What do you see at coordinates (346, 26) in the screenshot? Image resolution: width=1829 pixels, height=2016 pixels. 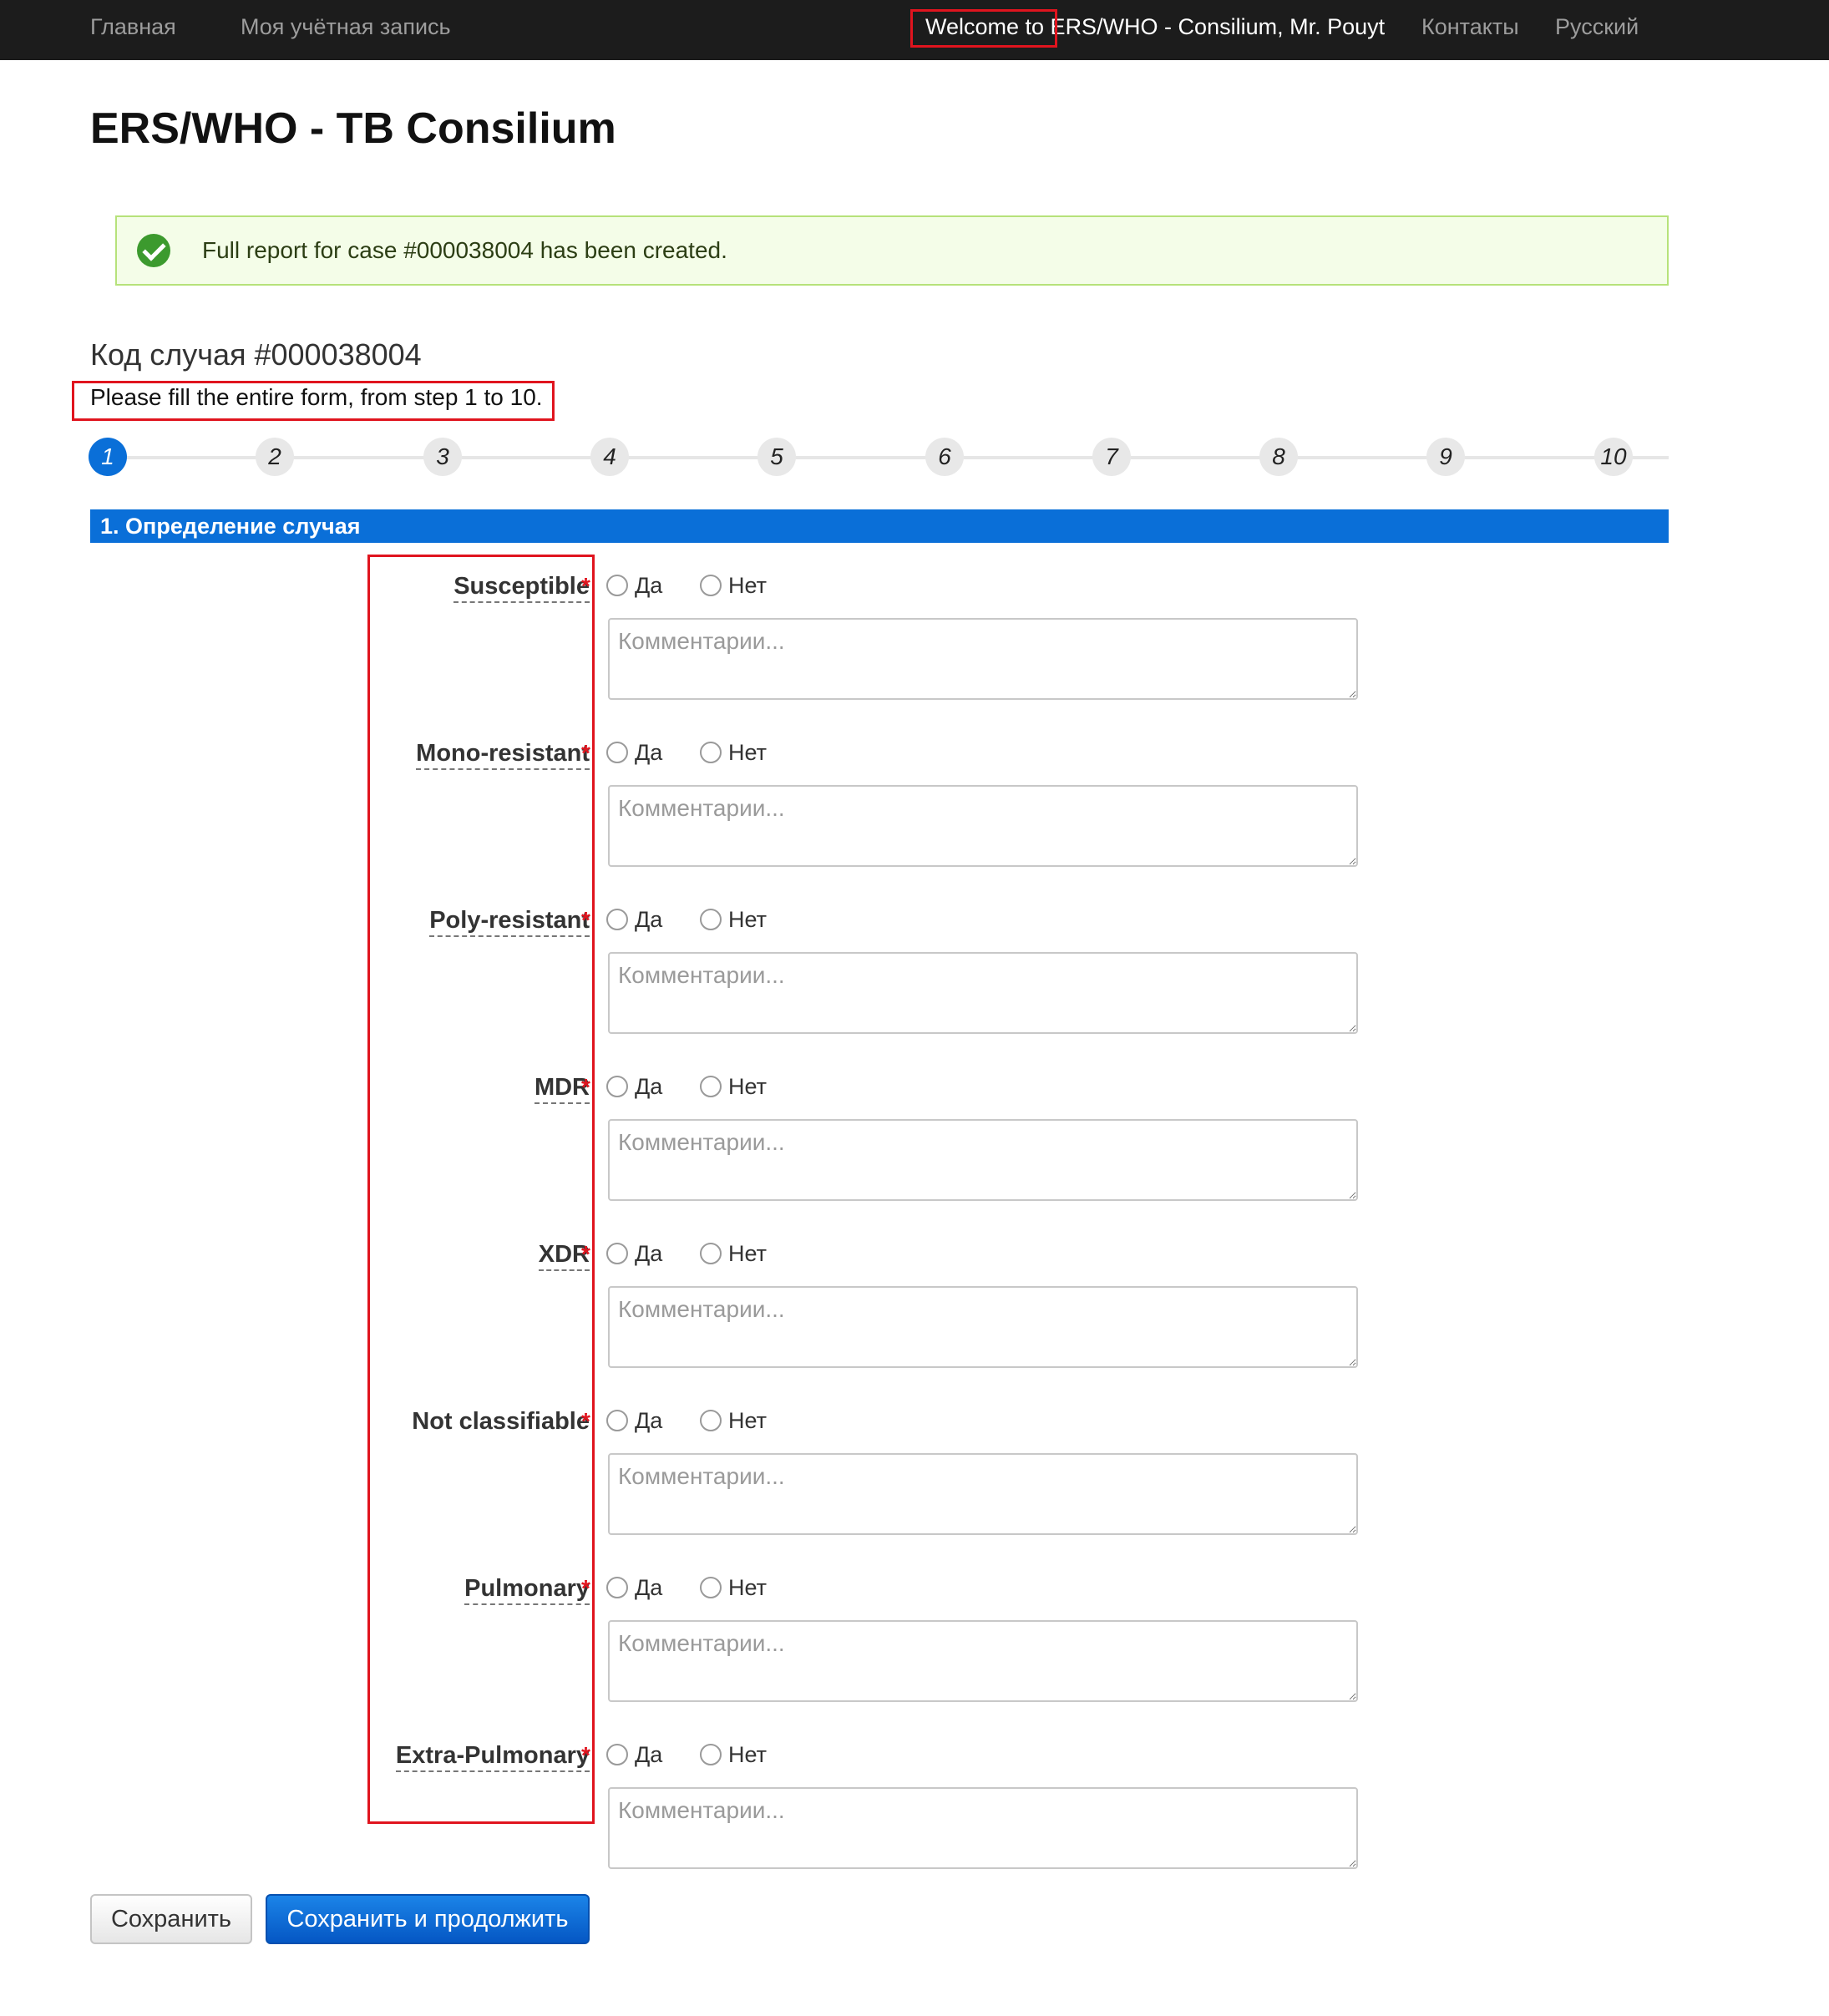 I see `nav-account-link: Моя учётная запись` at bounding box center [346, 26].